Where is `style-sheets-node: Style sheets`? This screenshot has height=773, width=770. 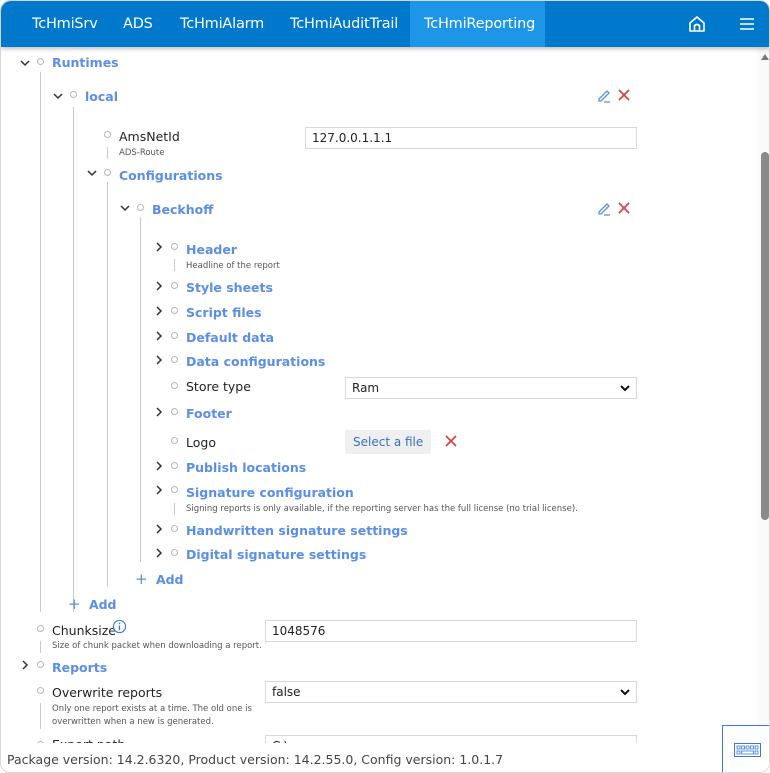 style-sheets-node: Style sheets is located at coordinates (229, 287).